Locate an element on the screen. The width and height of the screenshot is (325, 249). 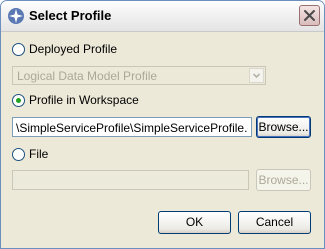
file-path-field is located at coordinates (130, 180).